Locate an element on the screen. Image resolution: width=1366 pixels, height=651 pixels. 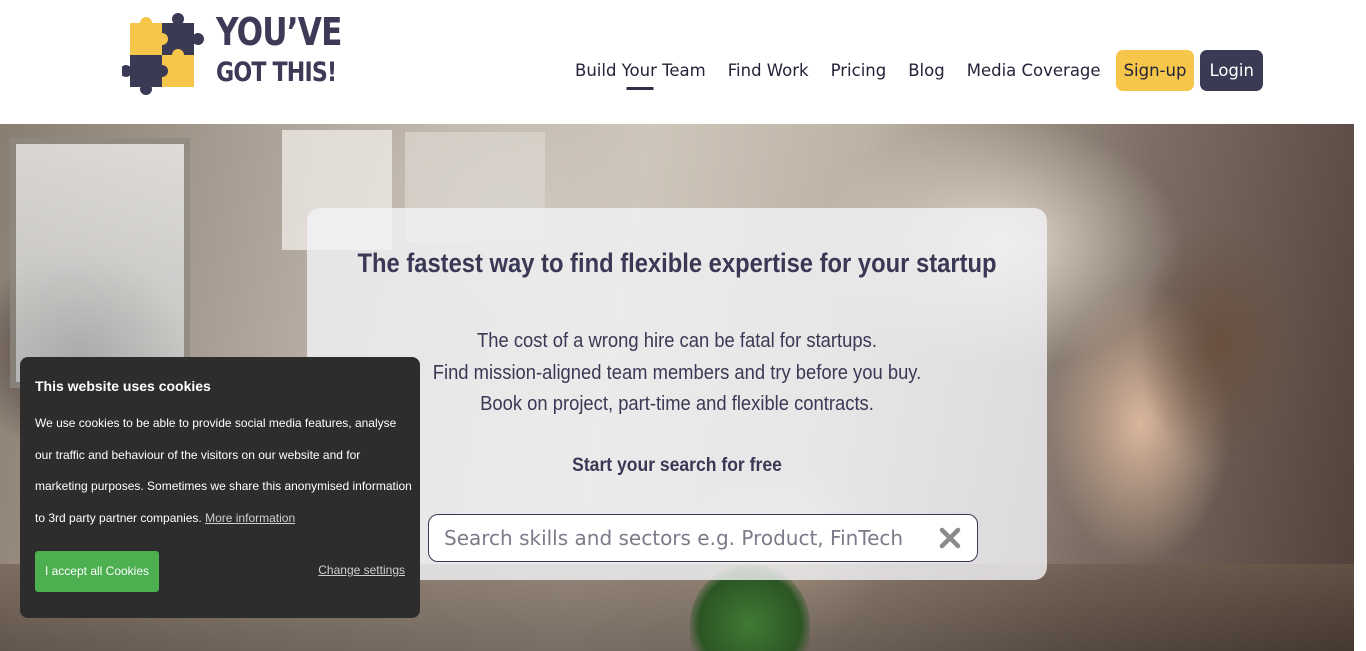
login-button: Login is located at coordinates (1231, 70).